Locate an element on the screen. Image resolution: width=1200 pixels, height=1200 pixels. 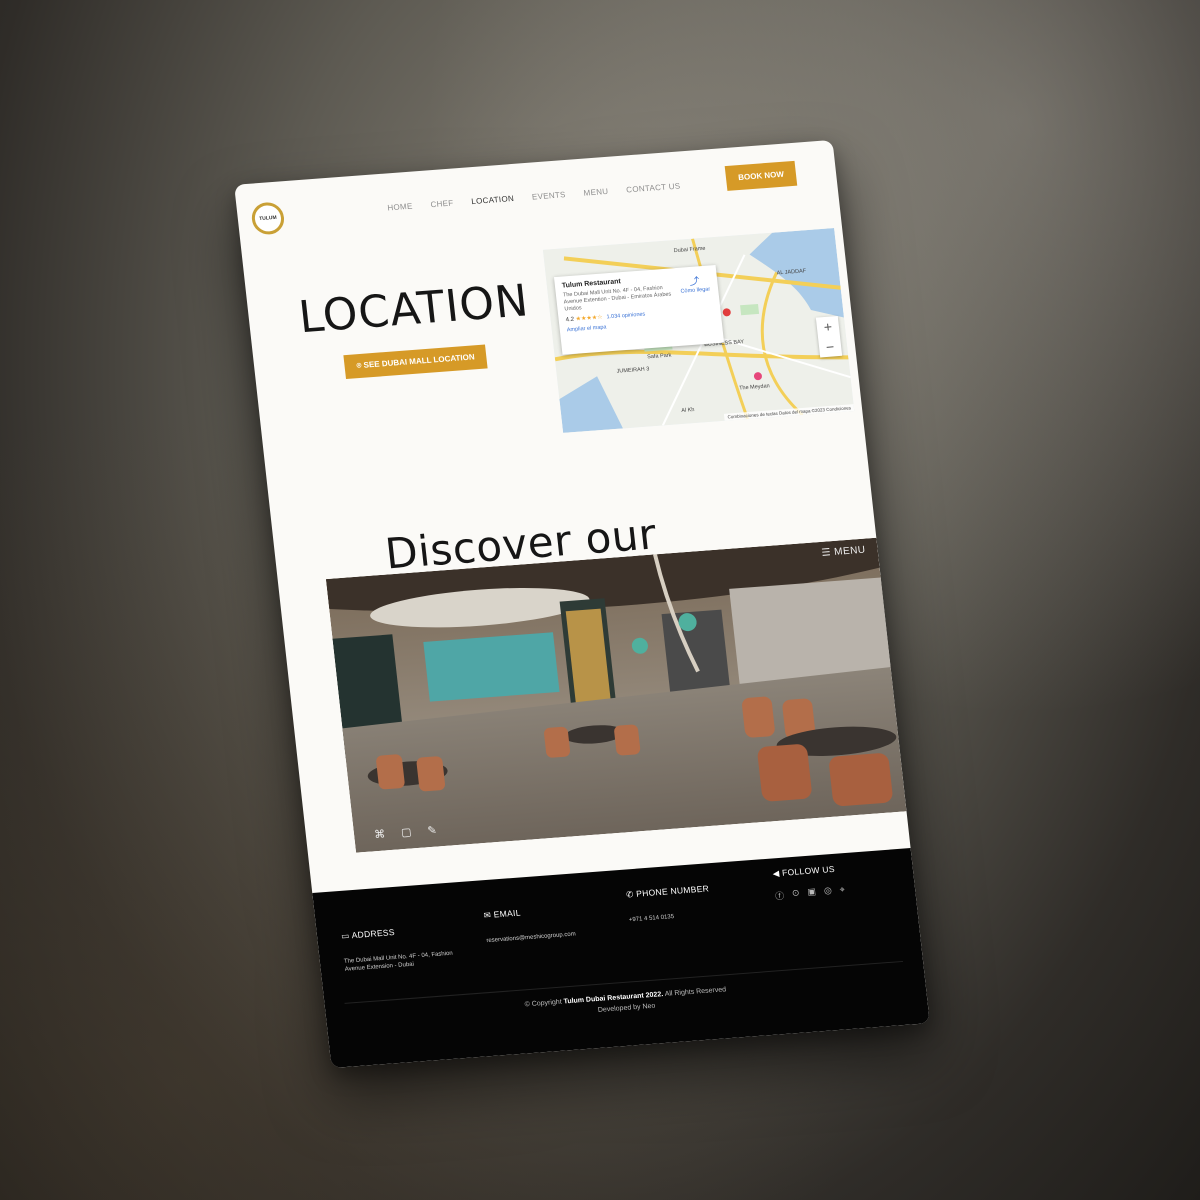
nav-menu: MENU is located at coordinates (596, 192).